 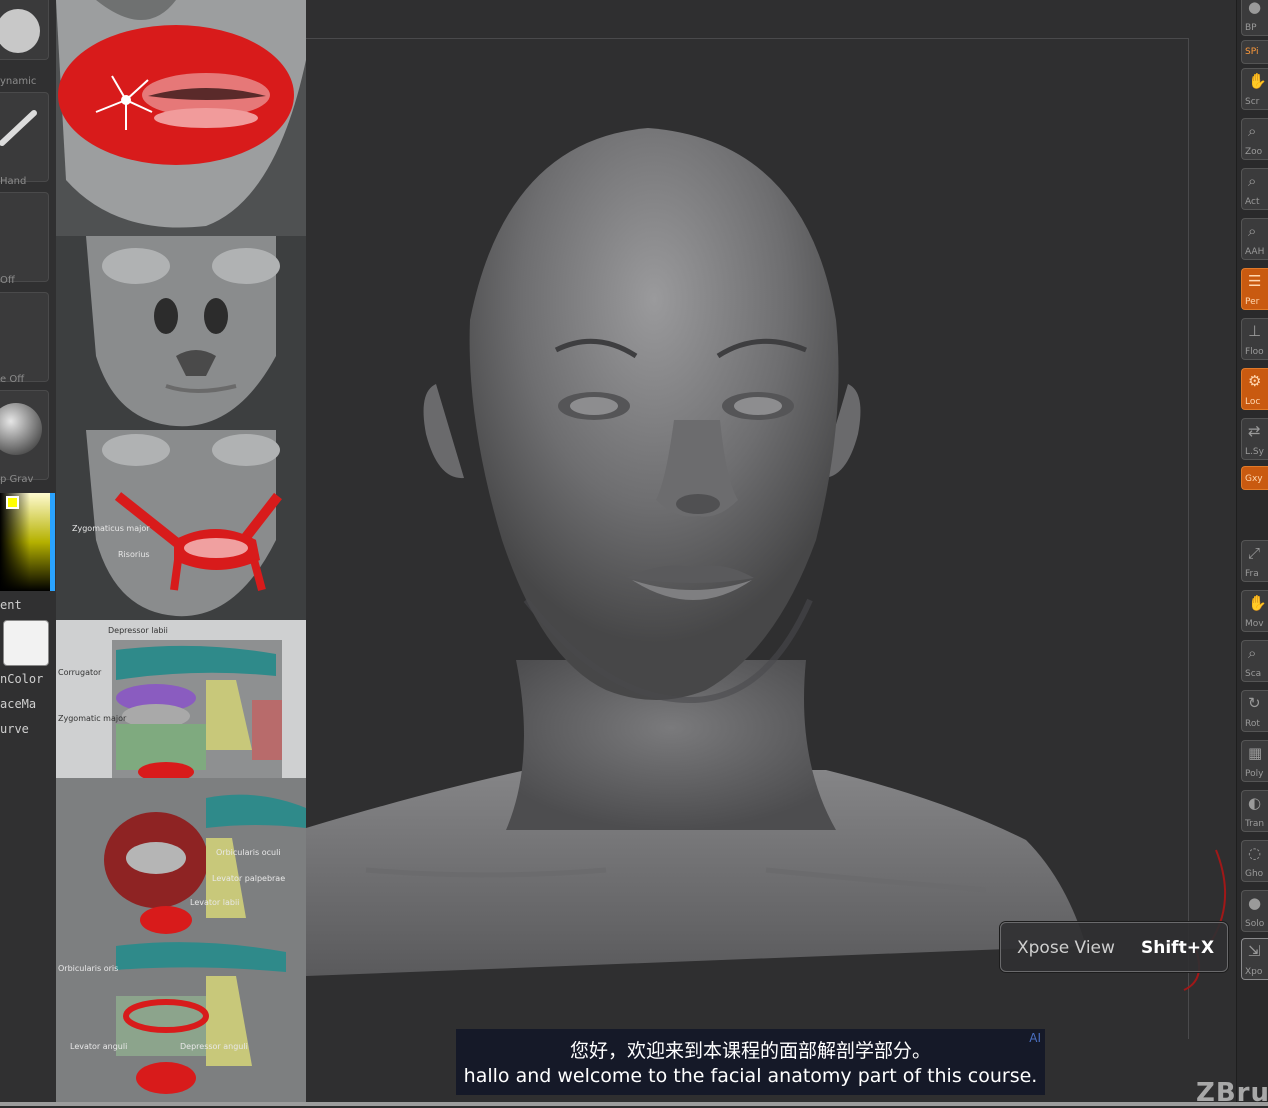 I want to click on local-button: ⚙ Loc, so click(x=1254, y=389).